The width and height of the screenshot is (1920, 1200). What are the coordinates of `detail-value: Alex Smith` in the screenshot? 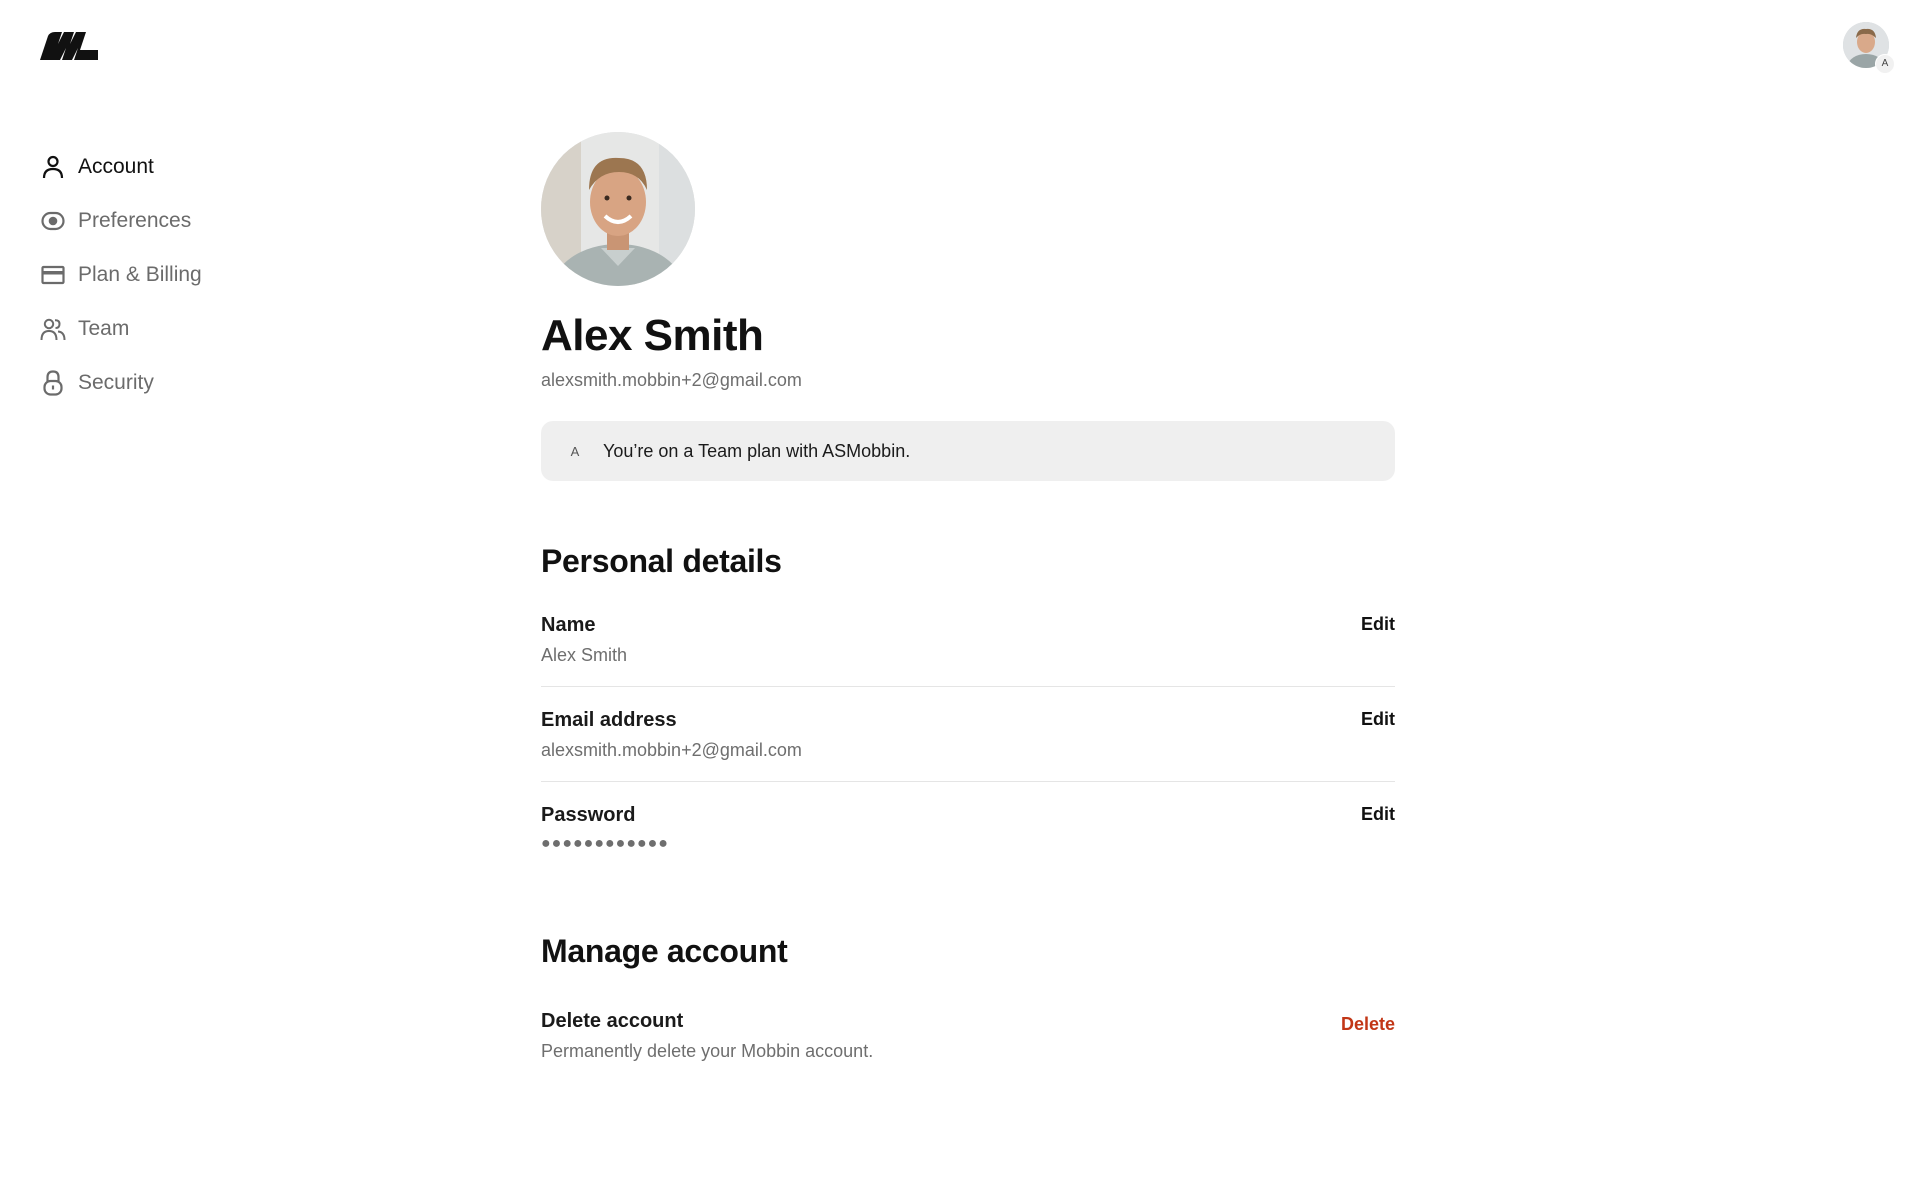 It's located at (584, 655).